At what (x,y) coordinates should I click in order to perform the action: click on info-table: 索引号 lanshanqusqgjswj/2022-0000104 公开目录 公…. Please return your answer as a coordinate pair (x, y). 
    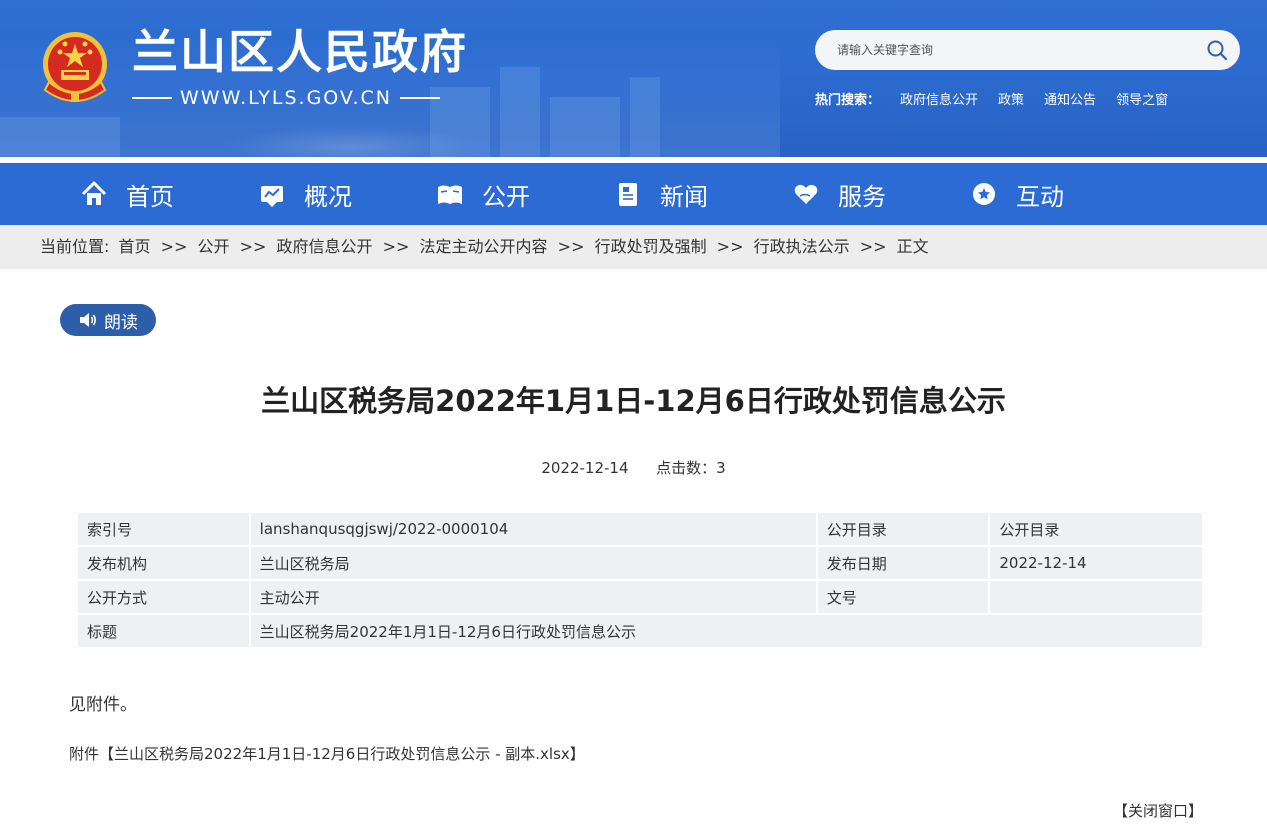
    Looking at the image, I should click on (640, 580).